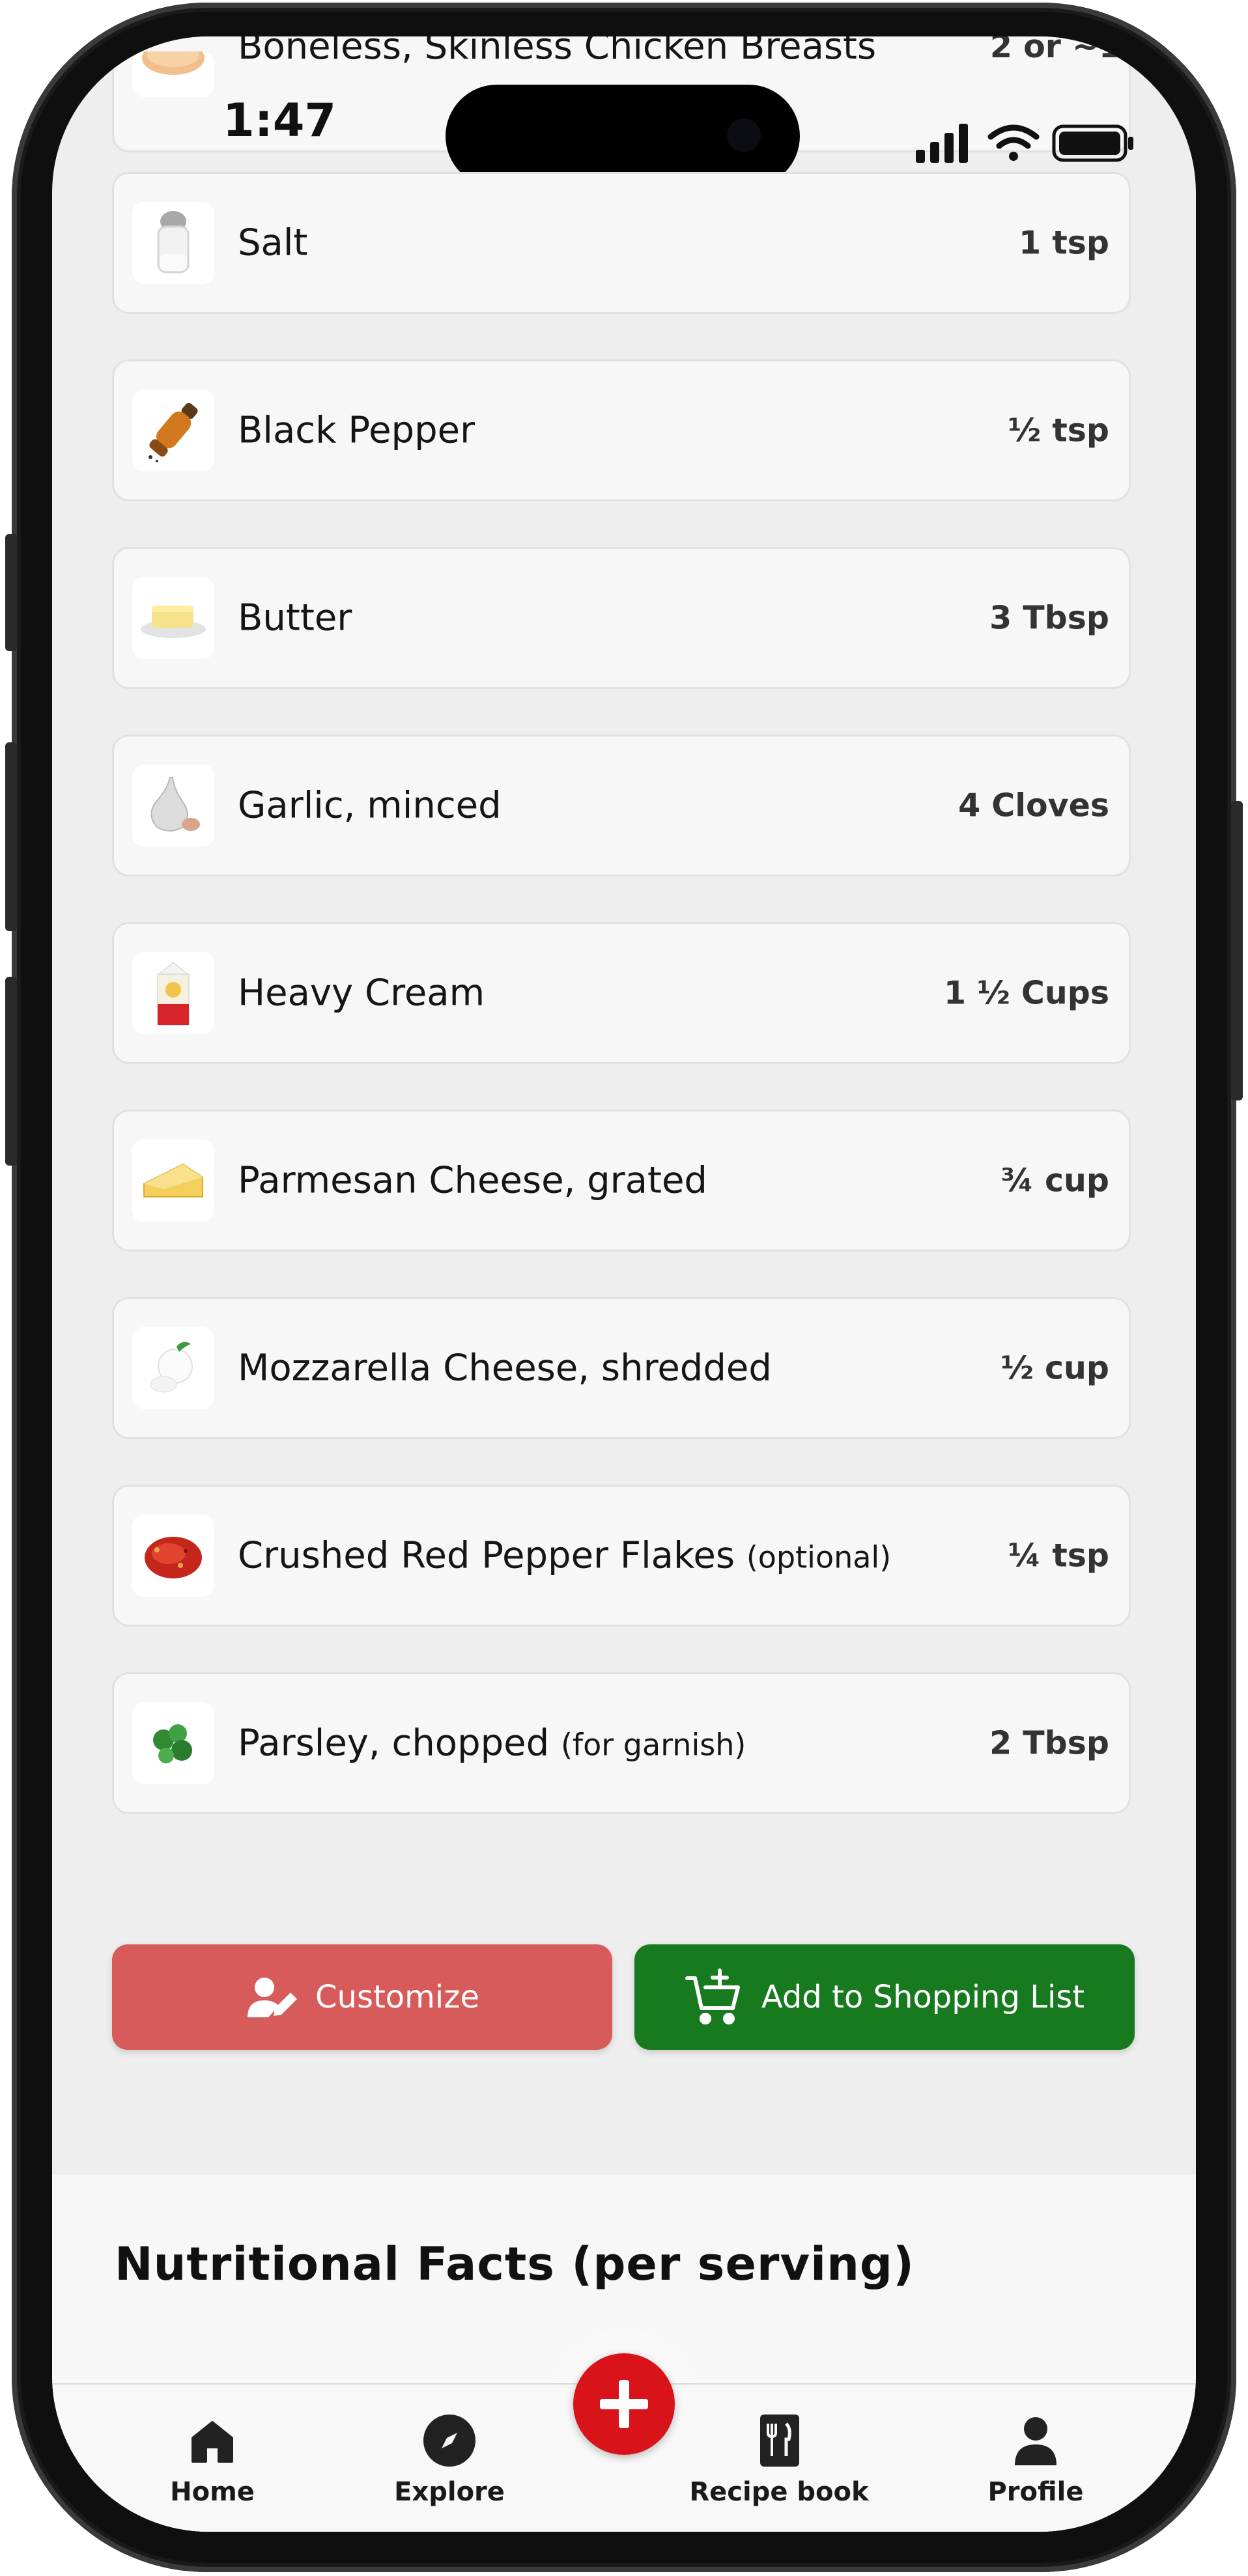 The width and height of the screenshot is (1248, 2576). Describe the element at coordinates (11, 593) in the screenshot. I see `action-button` at that location.